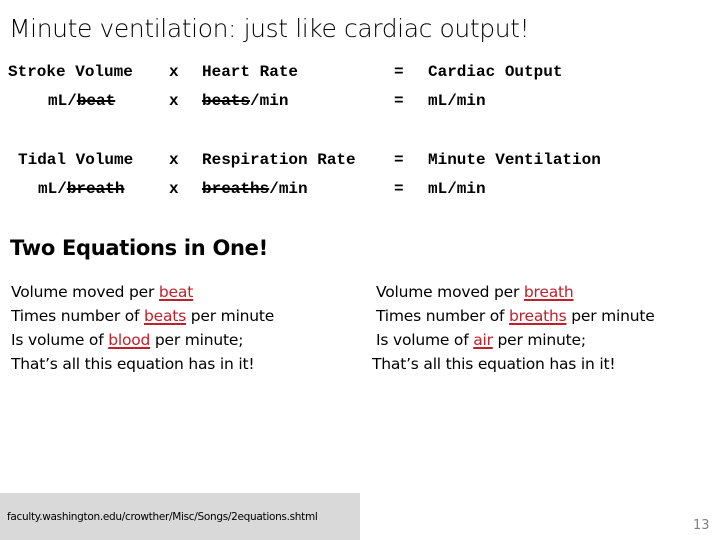 The image size is (720, 540). I want to click on minute-ventilation-units: mL/min, so click(457, 189).